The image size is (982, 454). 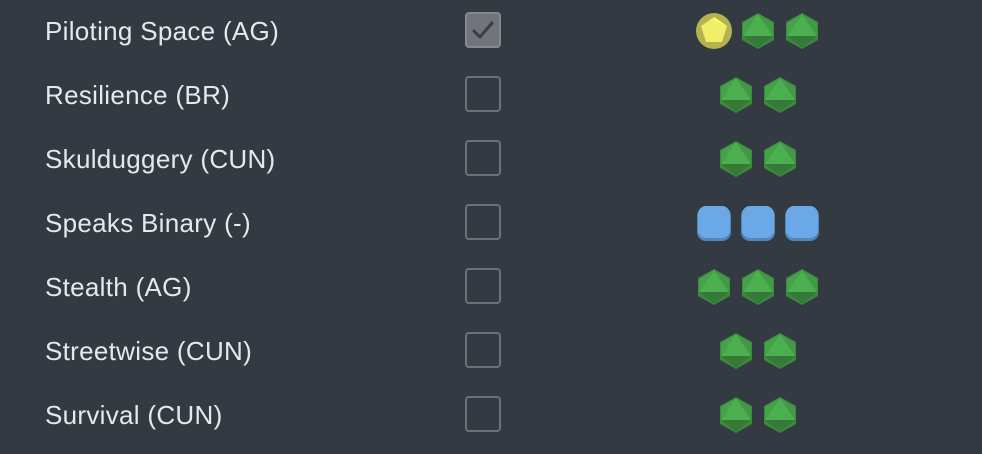 What do you see at coordinates (714, 31) in the screenshot?
I see `proficiency-die-icon` at bounding box center [714, 31].